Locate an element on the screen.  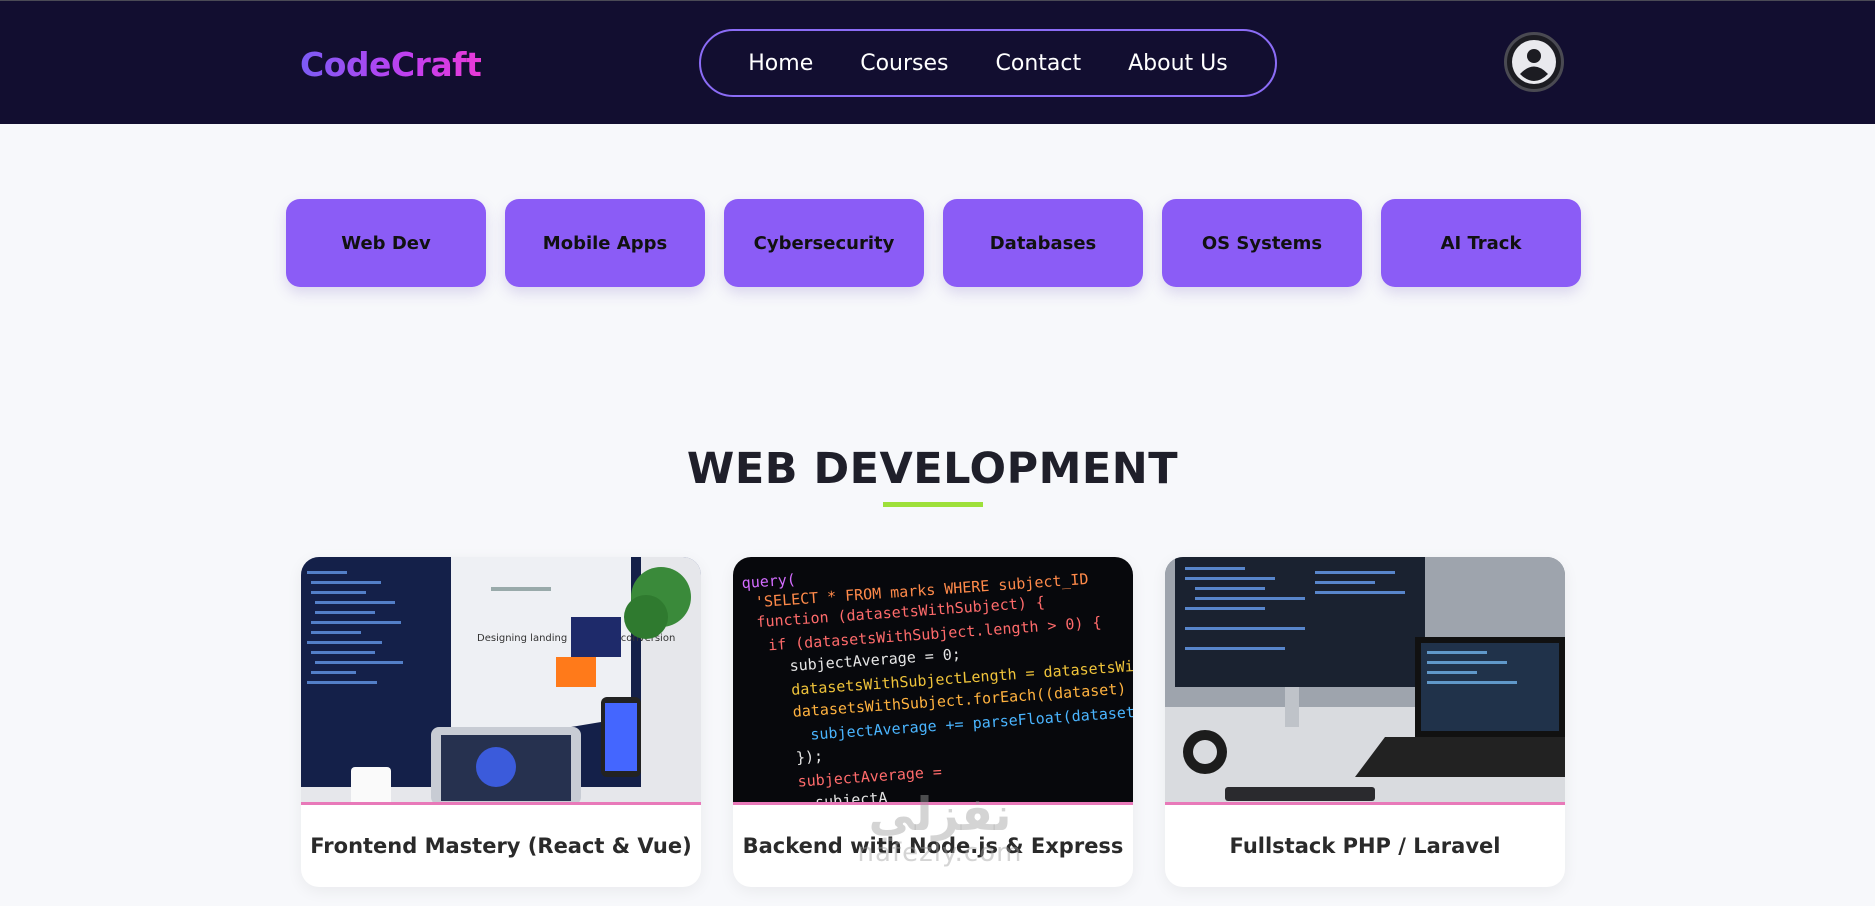
watermark-url: nafezly.com is located at coordinates (940, 853).